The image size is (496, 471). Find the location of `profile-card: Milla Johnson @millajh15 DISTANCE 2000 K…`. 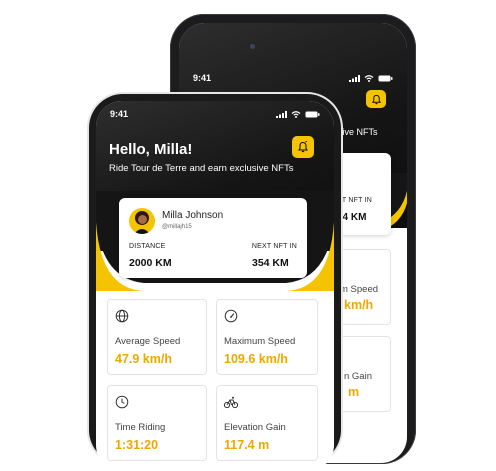

profile-card: Milla Johnson @millajh15 DISTANCE 2000 K… is located at coordinates (213, 238).